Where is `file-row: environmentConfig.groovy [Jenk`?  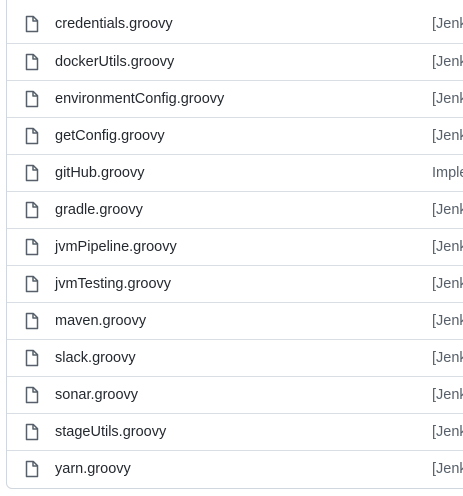 file-row: environmentConfig.groovy [Jenk is located at coordinates (235, 98).